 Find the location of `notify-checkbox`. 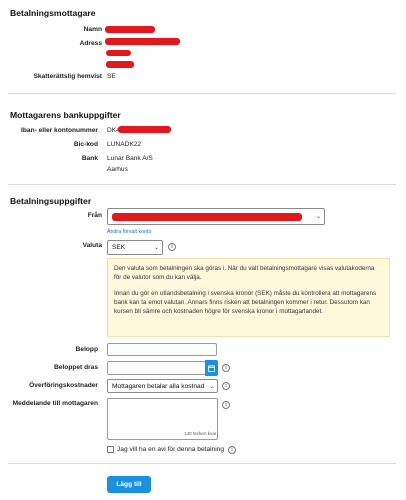

notify-checkbox is located at coordinates (110, 449).